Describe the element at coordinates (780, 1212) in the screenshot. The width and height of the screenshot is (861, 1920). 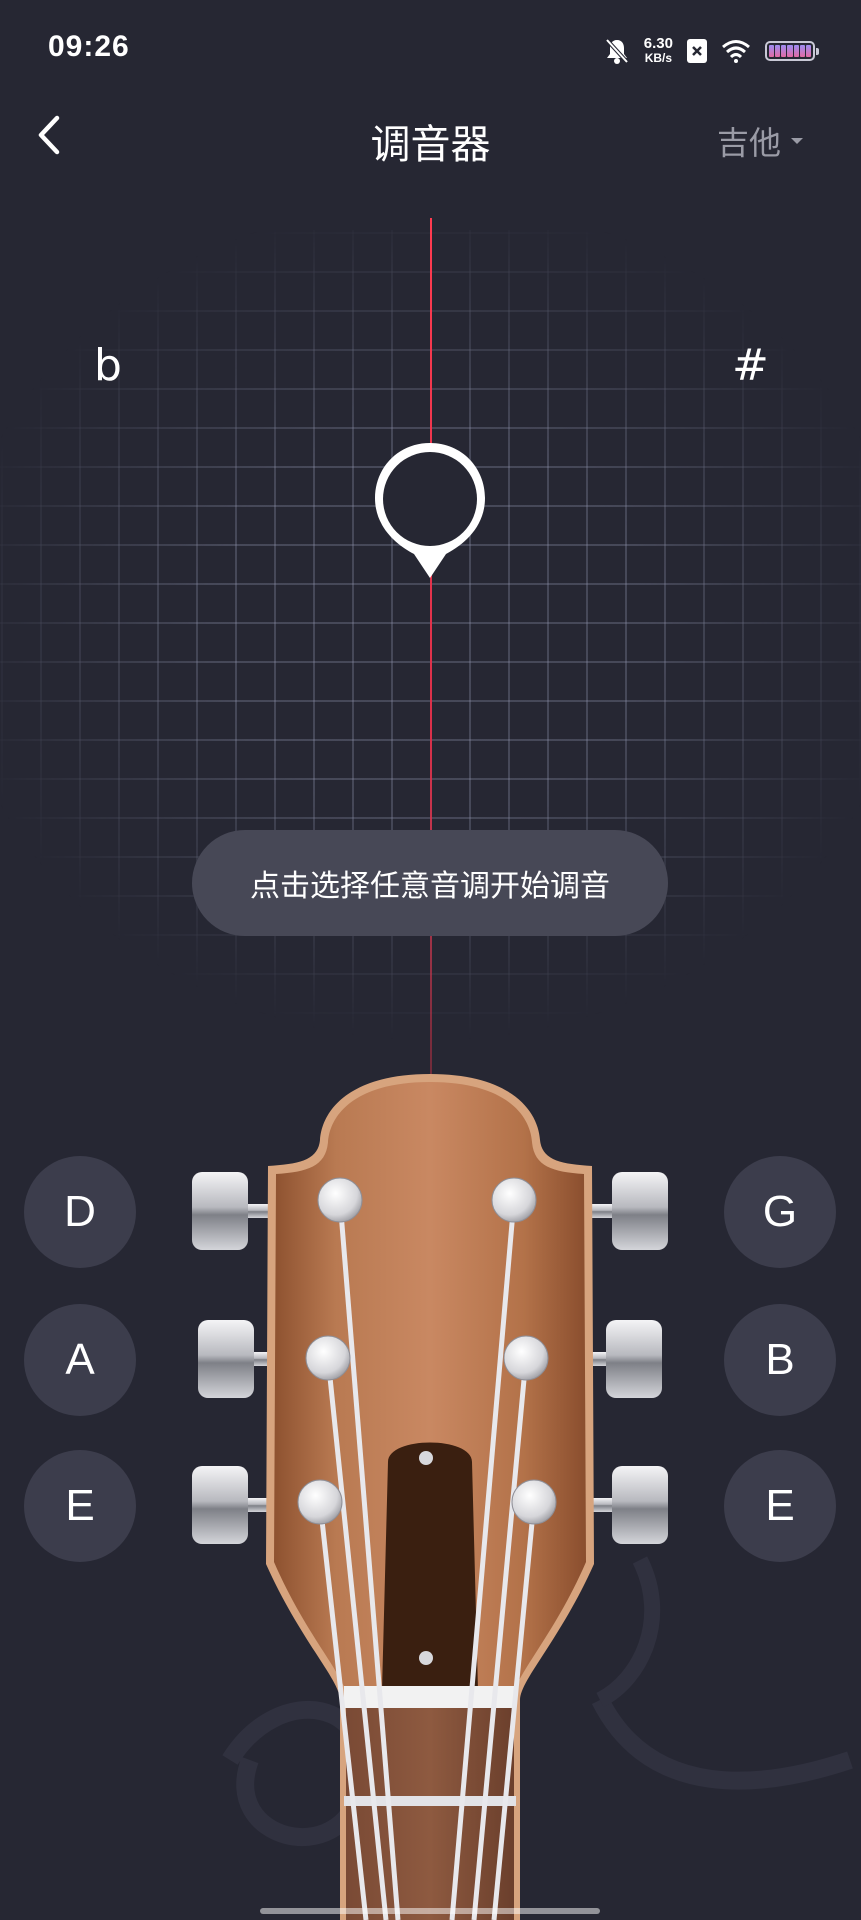
I see `string-button-G: G` at that location.